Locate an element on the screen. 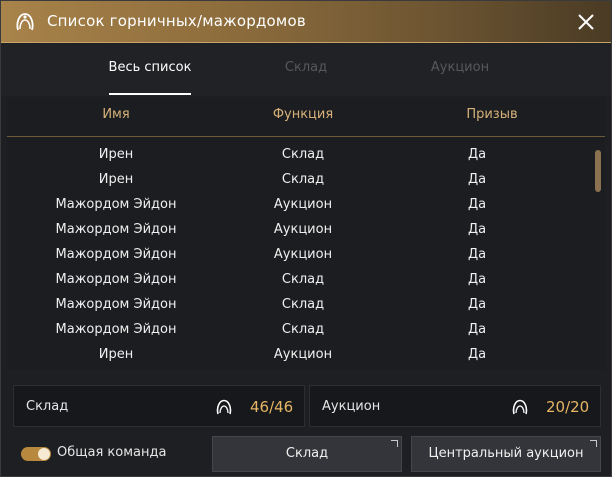  window-title: Список горничных/мажордомов is located at coordinates (176, 21).